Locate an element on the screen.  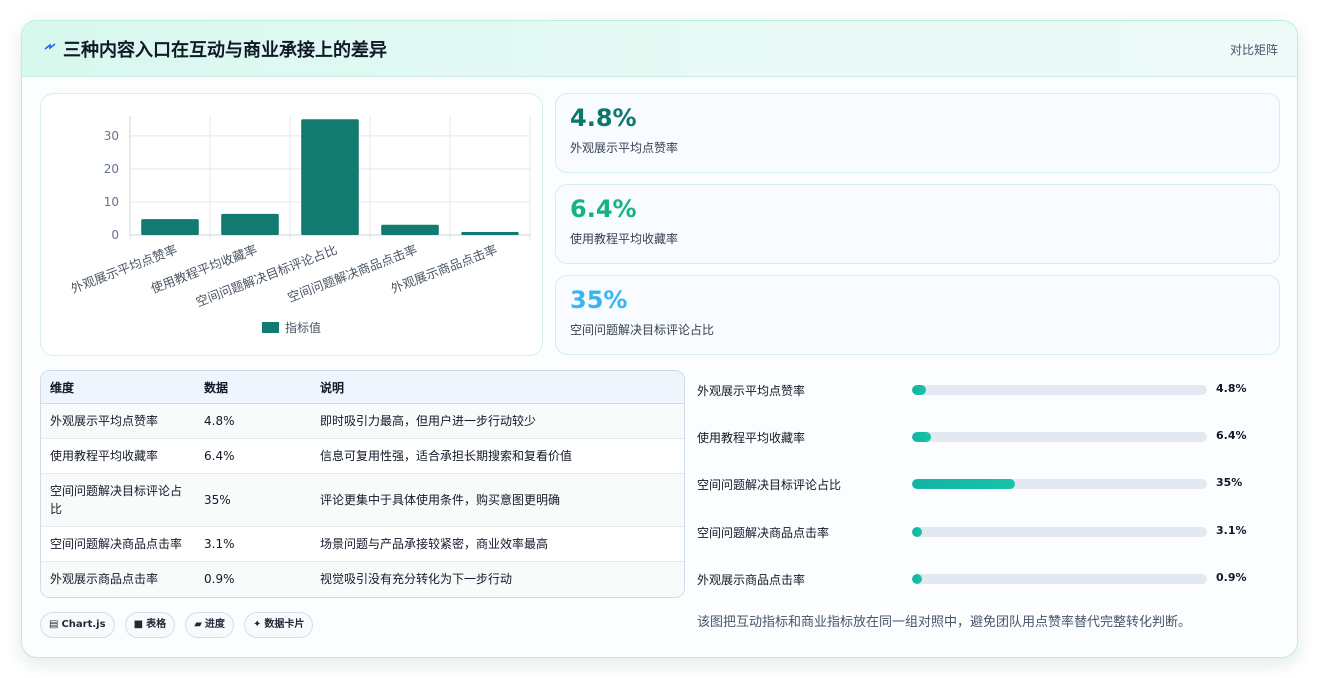
kpi-card-comment-share: 35% 空间问题解决目标评论占比 is located at coordinates (917, 315).